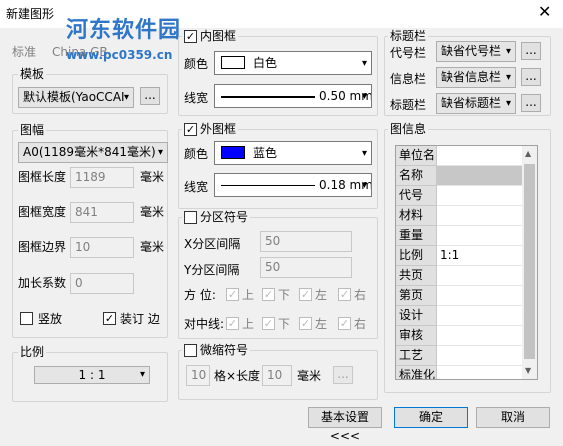 This screenshot has height=446, width=563. I want to click on micro-count-input: 10, so click(198, 375).